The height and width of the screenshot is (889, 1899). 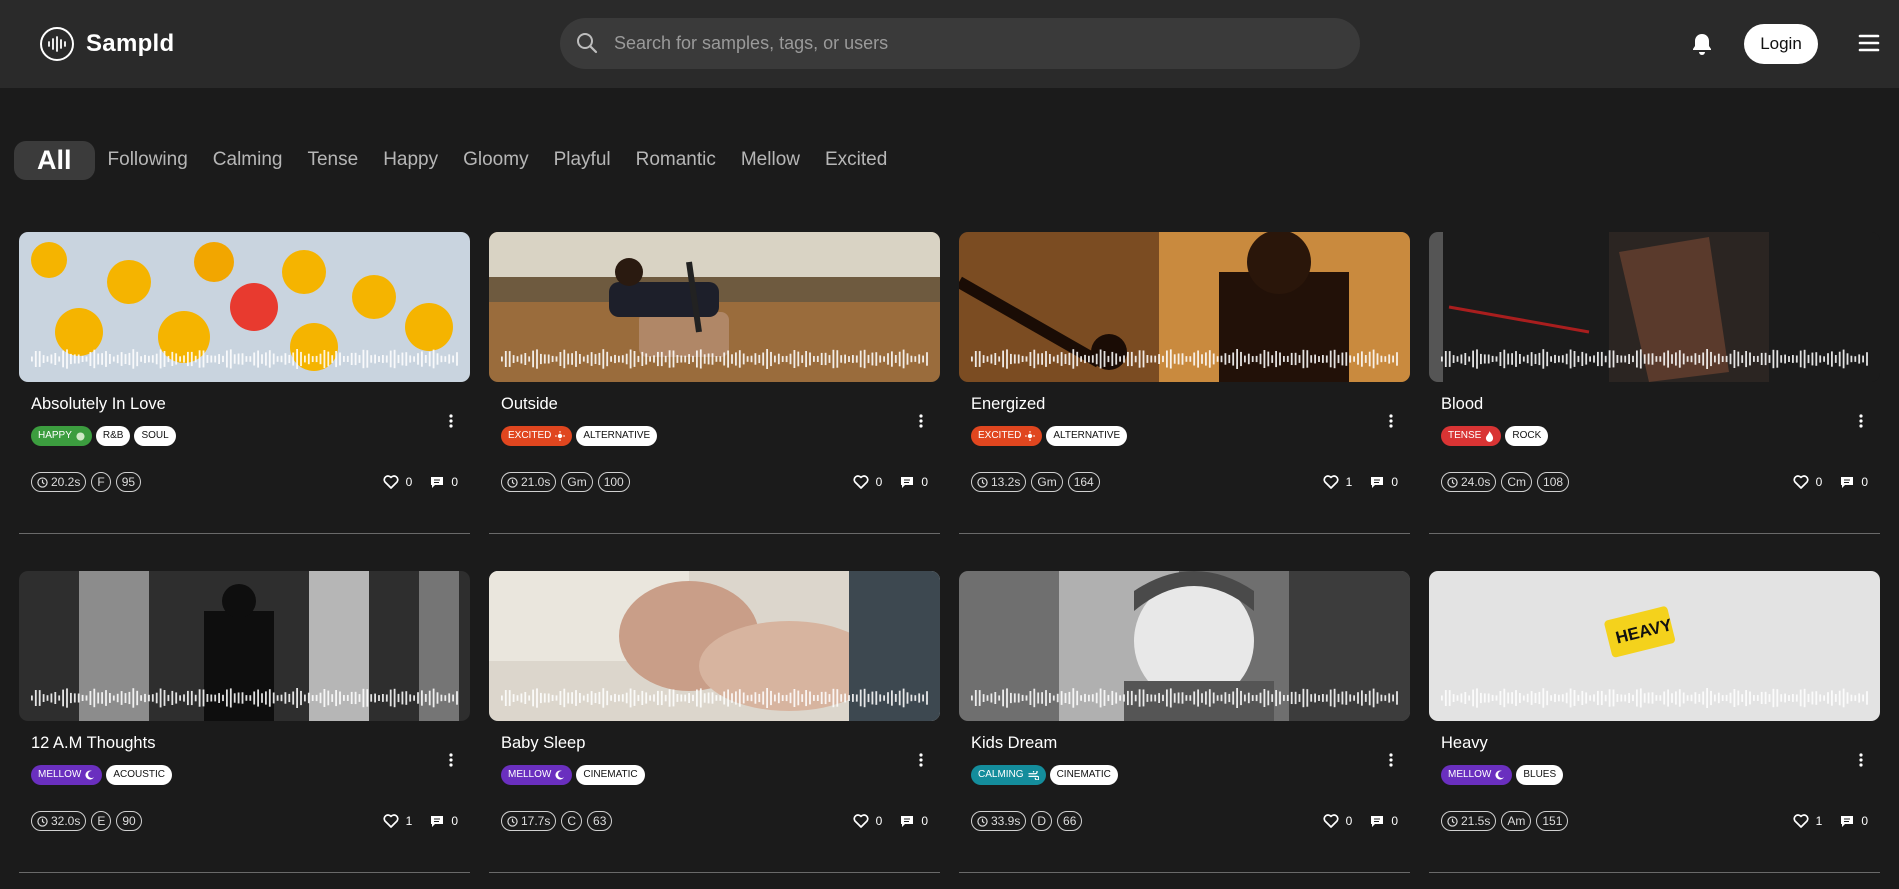 What do you see at coordinates (856, 160) in the screenshot?
I see `filter-chip-excited: Excited` at bounding box center [856, 160].